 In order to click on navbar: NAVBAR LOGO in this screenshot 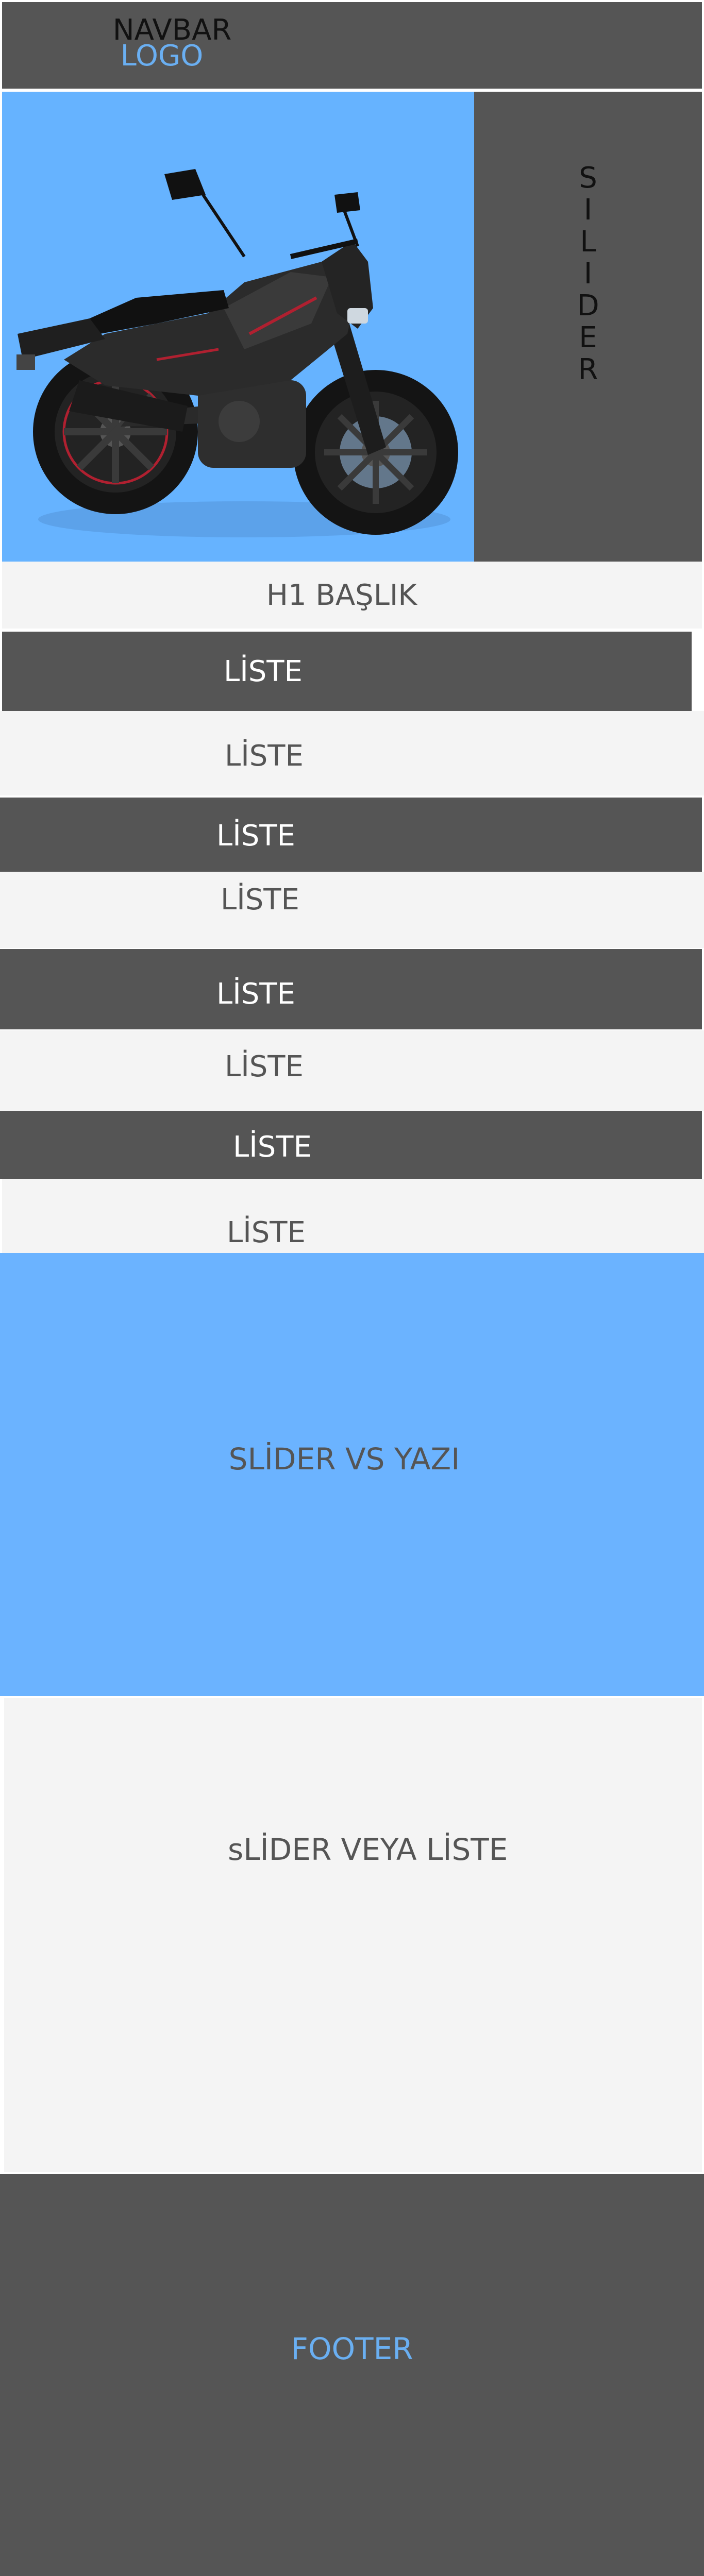, I will do `click(352, 45)`.